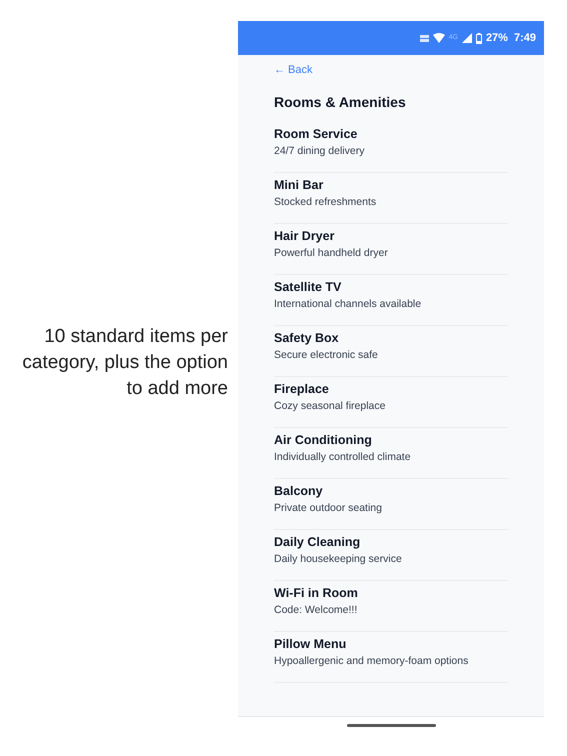  What do you see at coordinates (311, 644) in the screenshot?
I see `amenity-name: Pillow Menu` at bounding box center [311, 644].